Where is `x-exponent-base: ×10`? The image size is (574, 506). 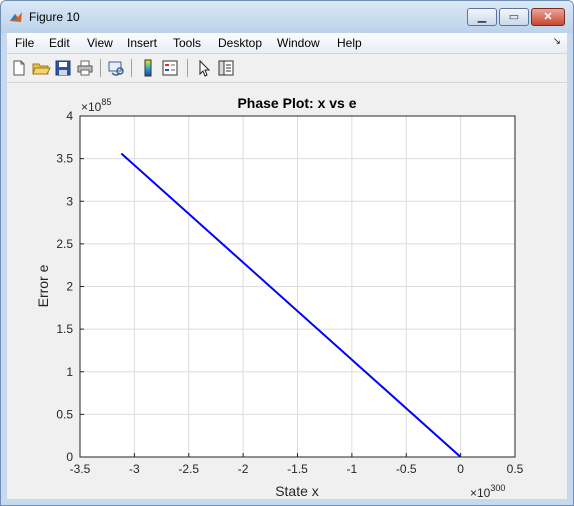 x-exponent-base: ×10 is located at coordinates (480, 492).